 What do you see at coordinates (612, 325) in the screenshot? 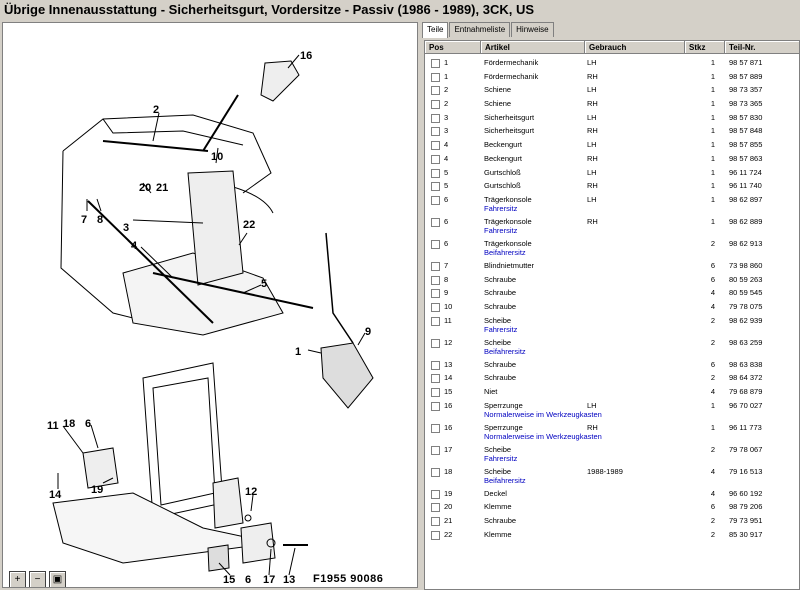
I see `table-row: 11 Scheibe 2 98 62 939 Fahrersitz` at bounding box center [612, 325].